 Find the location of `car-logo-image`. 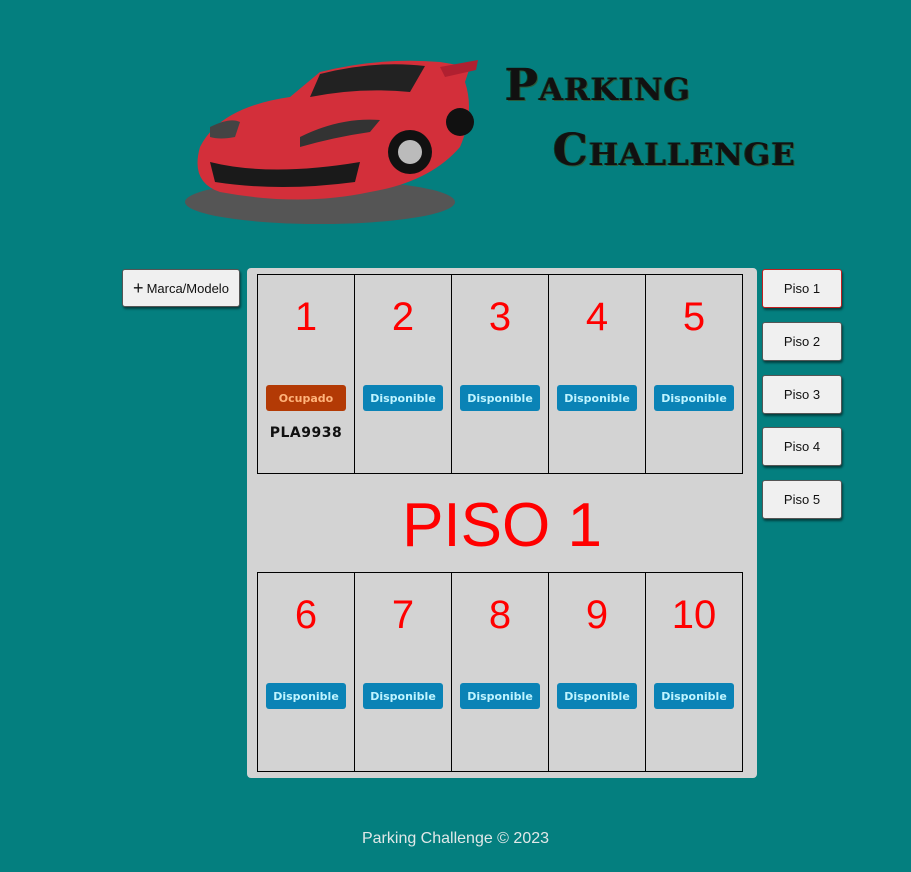

car-logo-image is located at coordinates (330, 141).